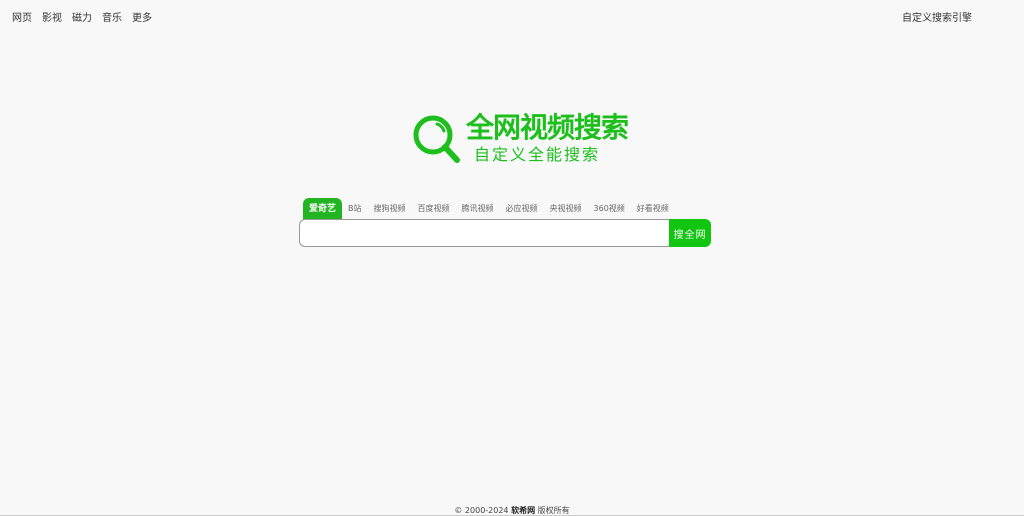  What do you see at coordinates (937, 19) in the screenshot?
I see `custom-engine-link: 自定义搜索引擎` at bounding box center [937, 19].